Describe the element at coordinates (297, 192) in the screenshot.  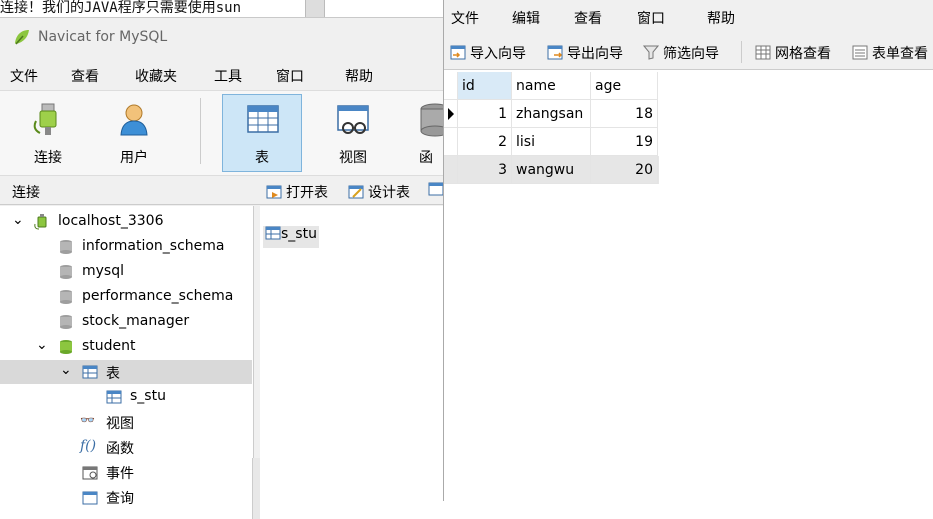
I see `open-table-button: 打开表` at that location.